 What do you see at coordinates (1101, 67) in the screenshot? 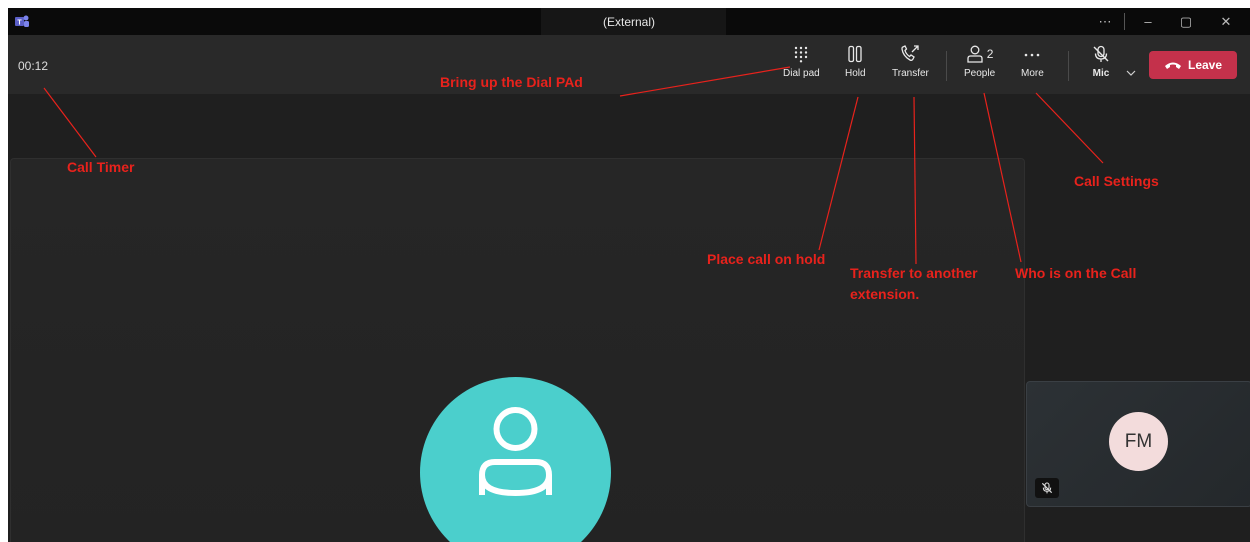
I see `mic-button: Mic` at bounding box center [1101, 67].